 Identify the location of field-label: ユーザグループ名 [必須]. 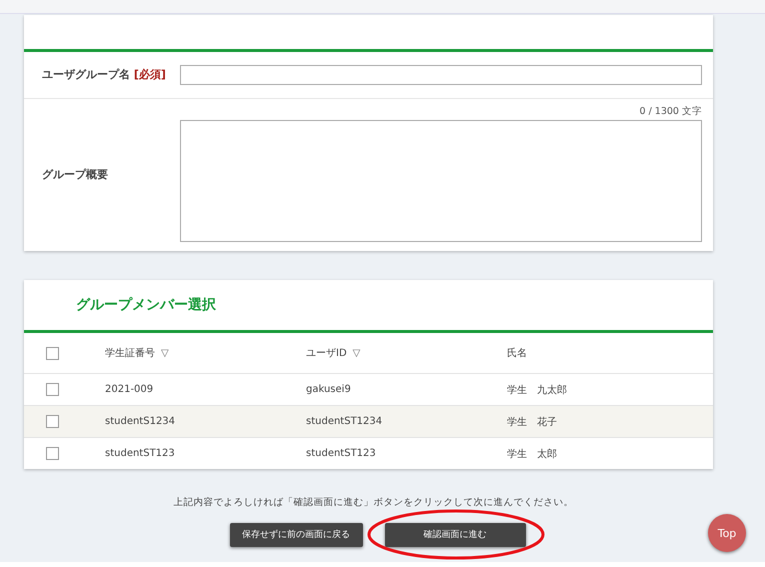
(104, 75).